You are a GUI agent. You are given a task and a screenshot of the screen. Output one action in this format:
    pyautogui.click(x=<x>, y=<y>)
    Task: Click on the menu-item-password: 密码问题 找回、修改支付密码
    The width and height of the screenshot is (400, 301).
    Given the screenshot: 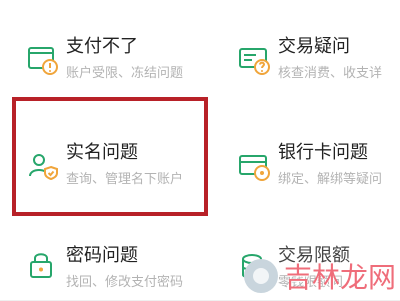 What is the action you would take?
    pyautogui.click(x=116, y=273)
    